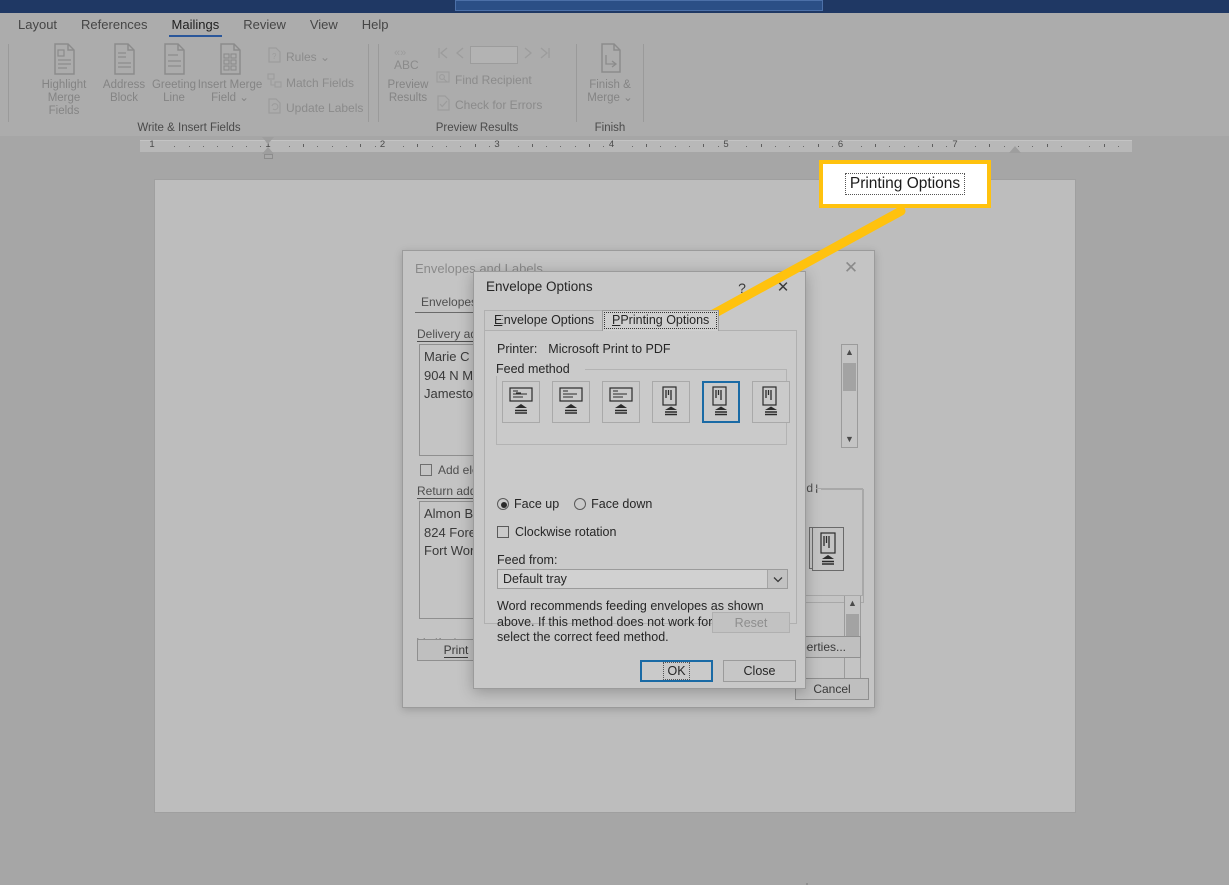 The width and height of the screenshot is (1229, 885). I want to click on ribbon-tab-references: References, so click(114, 25).